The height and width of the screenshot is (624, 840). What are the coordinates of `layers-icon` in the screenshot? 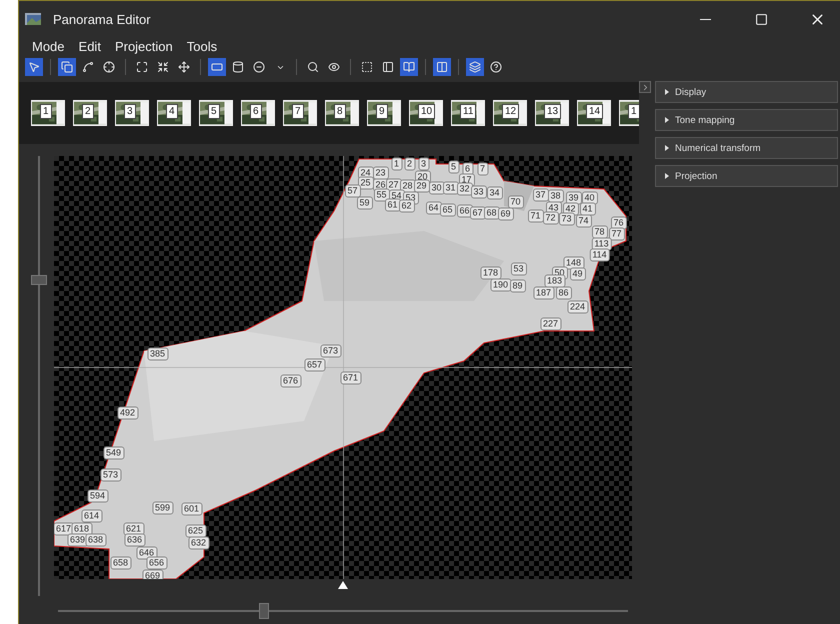 It's located at (475, 67).